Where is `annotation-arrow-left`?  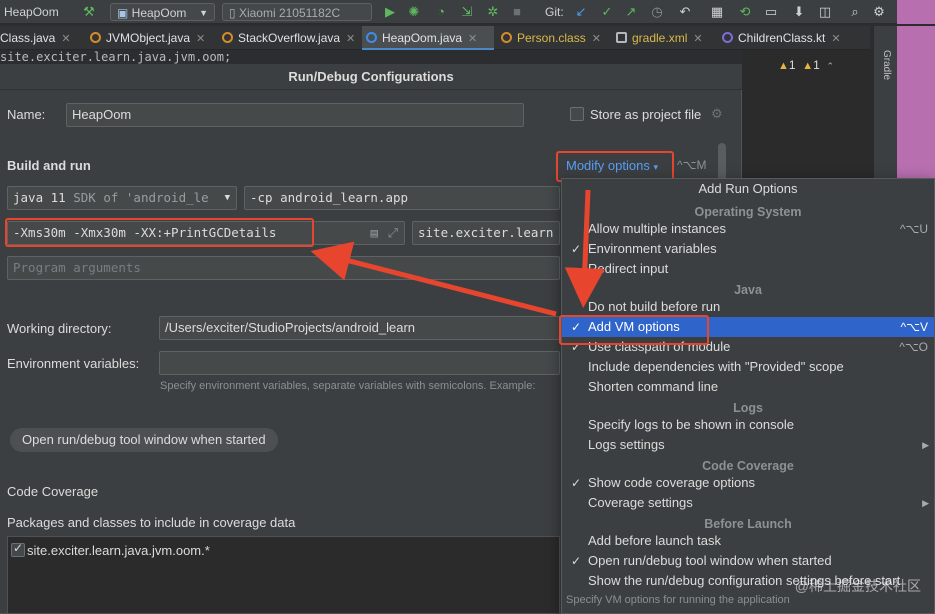 annotation-arrow-left is located at coordinates (433, 279).